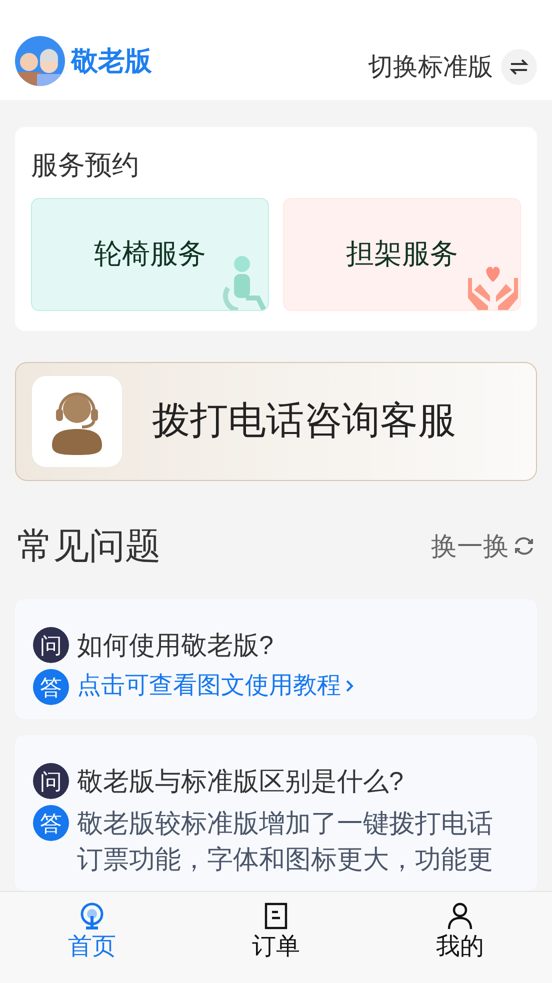  Describe the element at coordinates (89, 546) in the screenshot. I see `section-title: 常见问题` at that location.